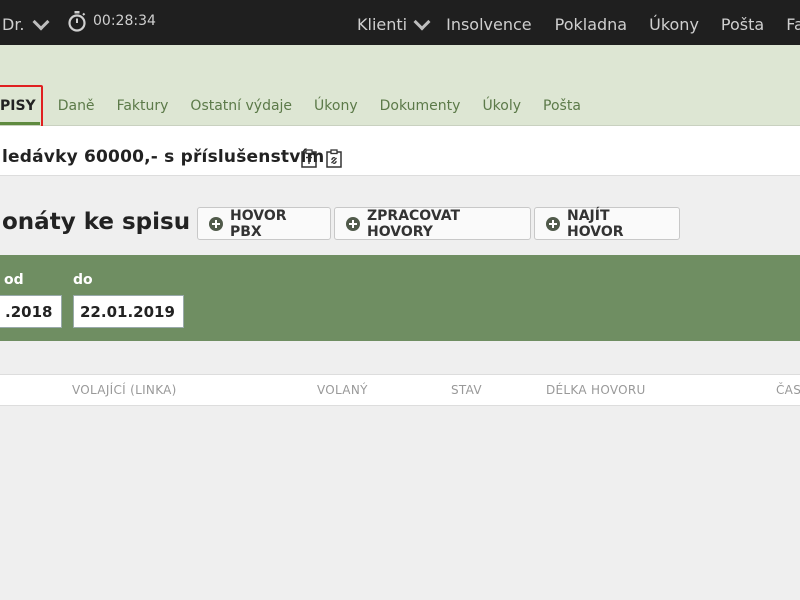  What do you see at coordinates (26, 23) in the screenshot?
I see `user-menu: Dr.` at bounding box center [26, 23].